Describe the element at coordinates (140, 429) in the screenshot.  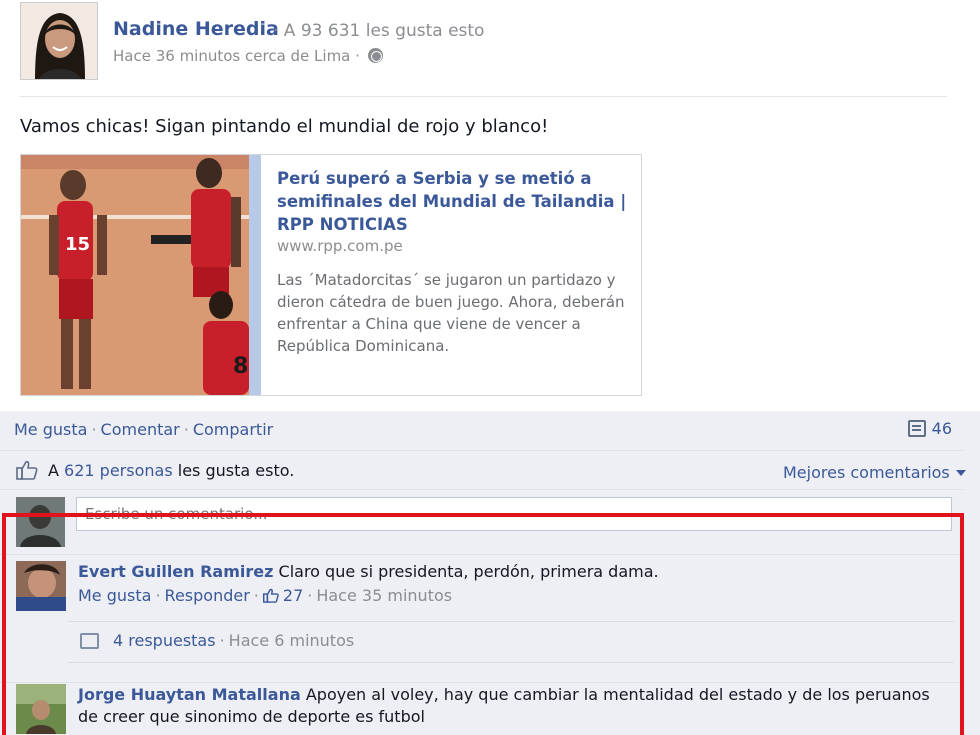
I see `comment-button: Comentar` at that location.